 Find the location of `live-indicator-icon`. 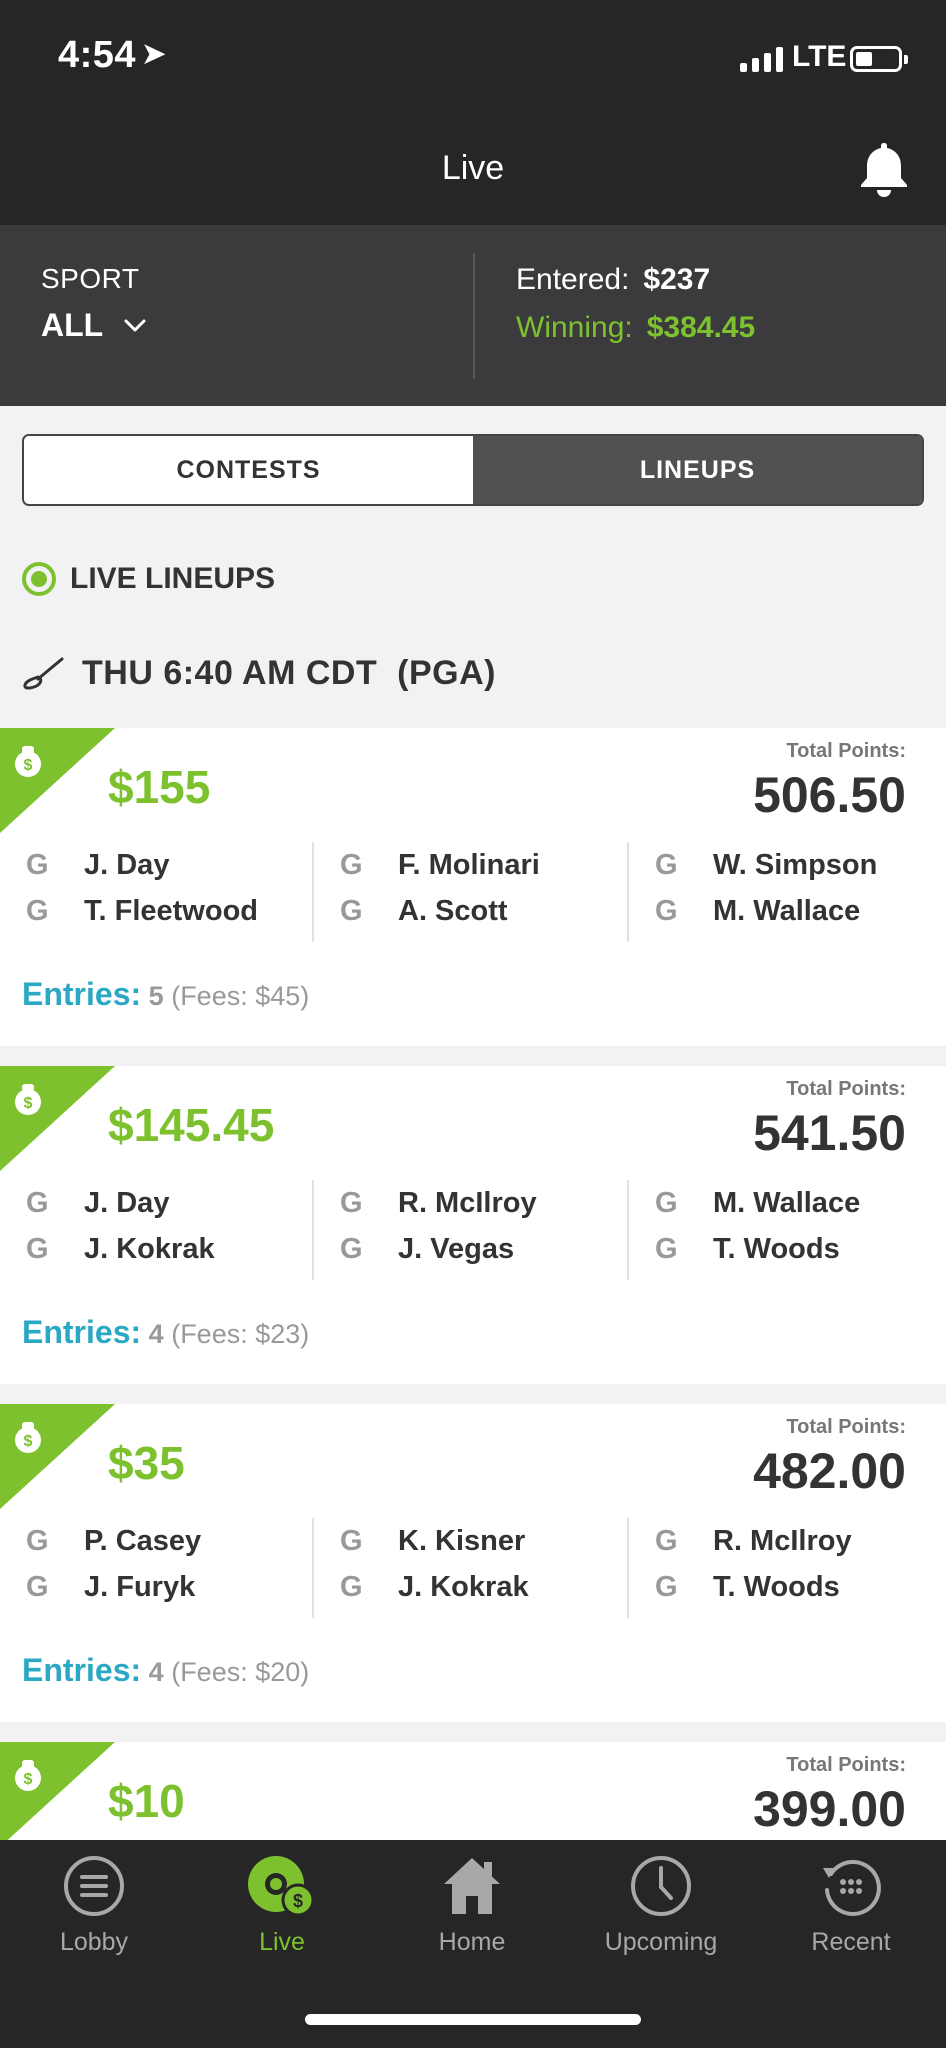

live-indicator-icon is located at coordinates (39, 579).